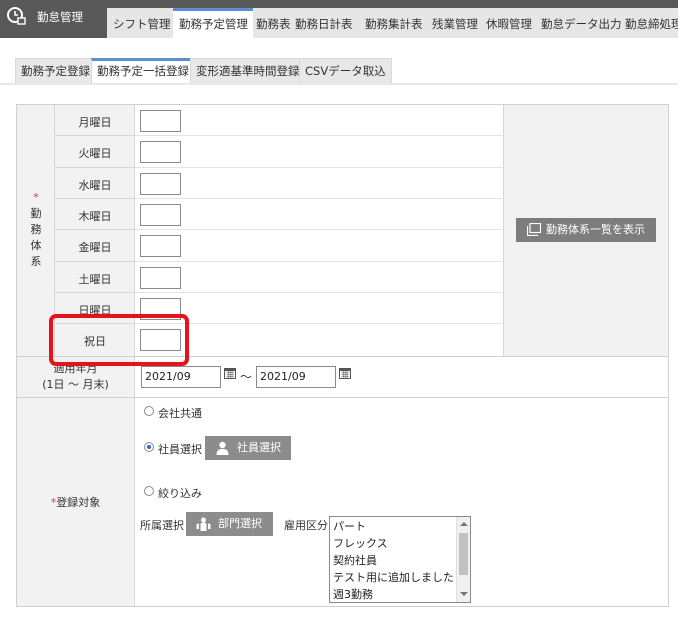 Image resolution: width=678 pixels, height=617 pixels. Describe the element at coordinates (55, 70) in the screenshot. I see `subtab-schedule-entry: 勤務予定登録` at that location.